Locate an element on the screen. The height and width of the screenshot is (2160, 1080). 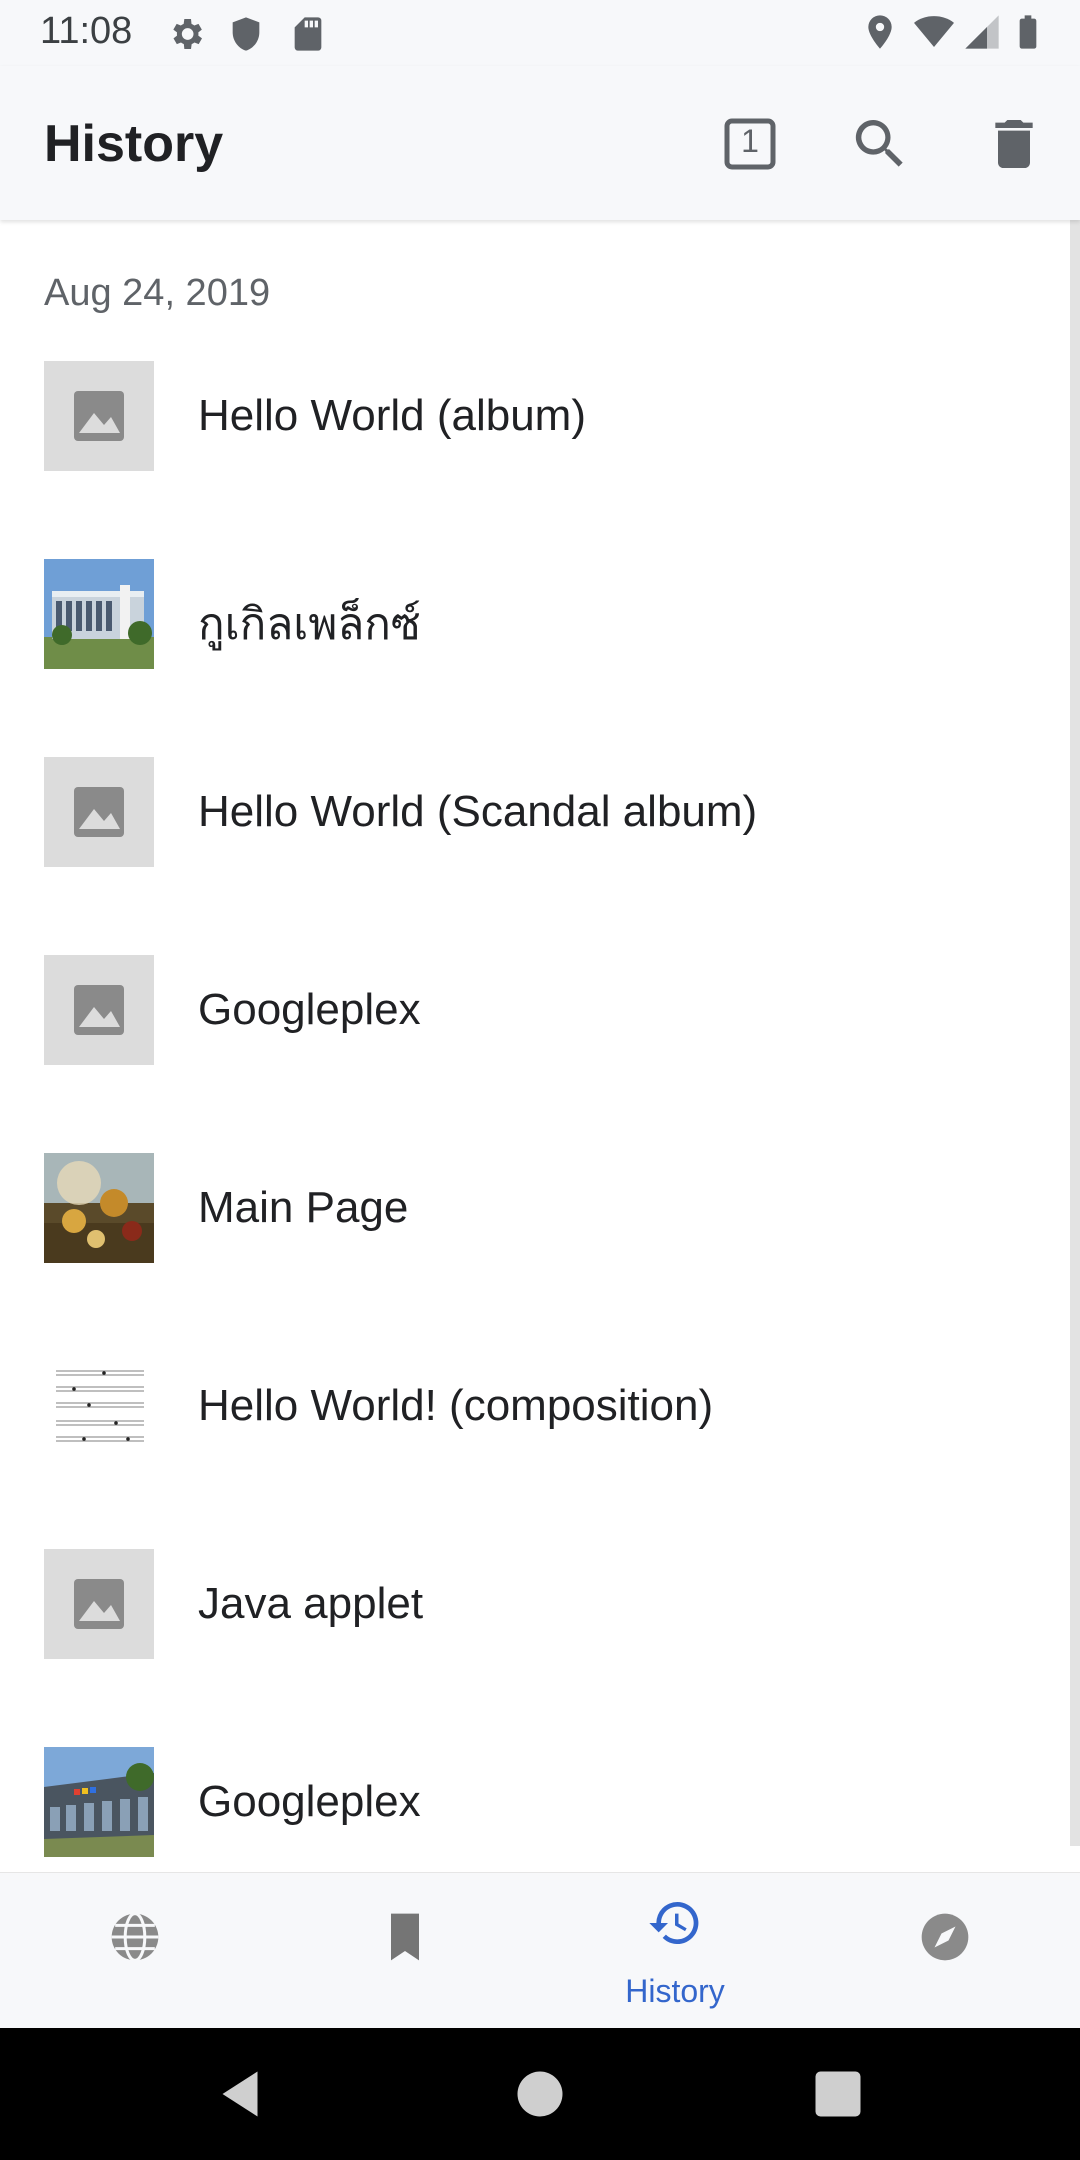
list-item: Hello World (album) is located at coordinates (530, 460).